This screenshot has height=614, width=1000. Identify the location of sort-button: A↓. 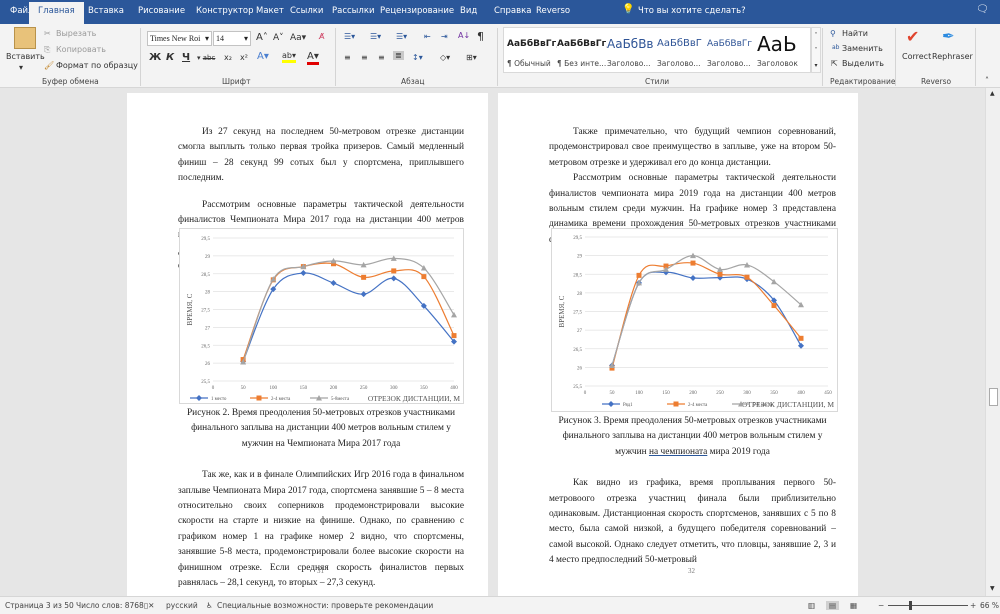
(464, 35).